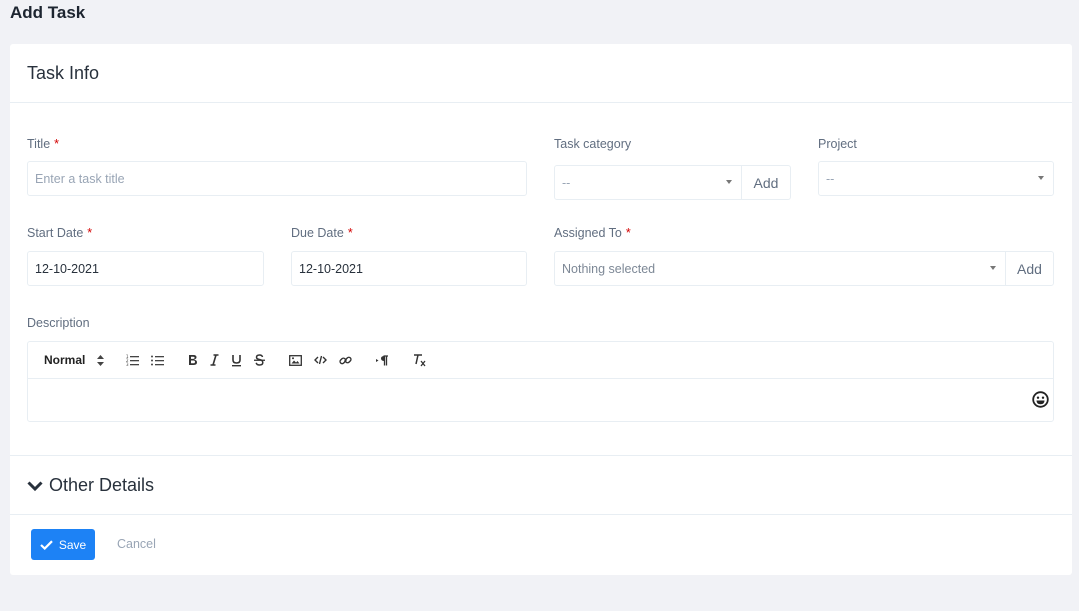 The image size is (1079, 611). Describe the element at coordinates (409, 268) in the screenshot. I see `due-date-input: 12-10-2021` at that location.